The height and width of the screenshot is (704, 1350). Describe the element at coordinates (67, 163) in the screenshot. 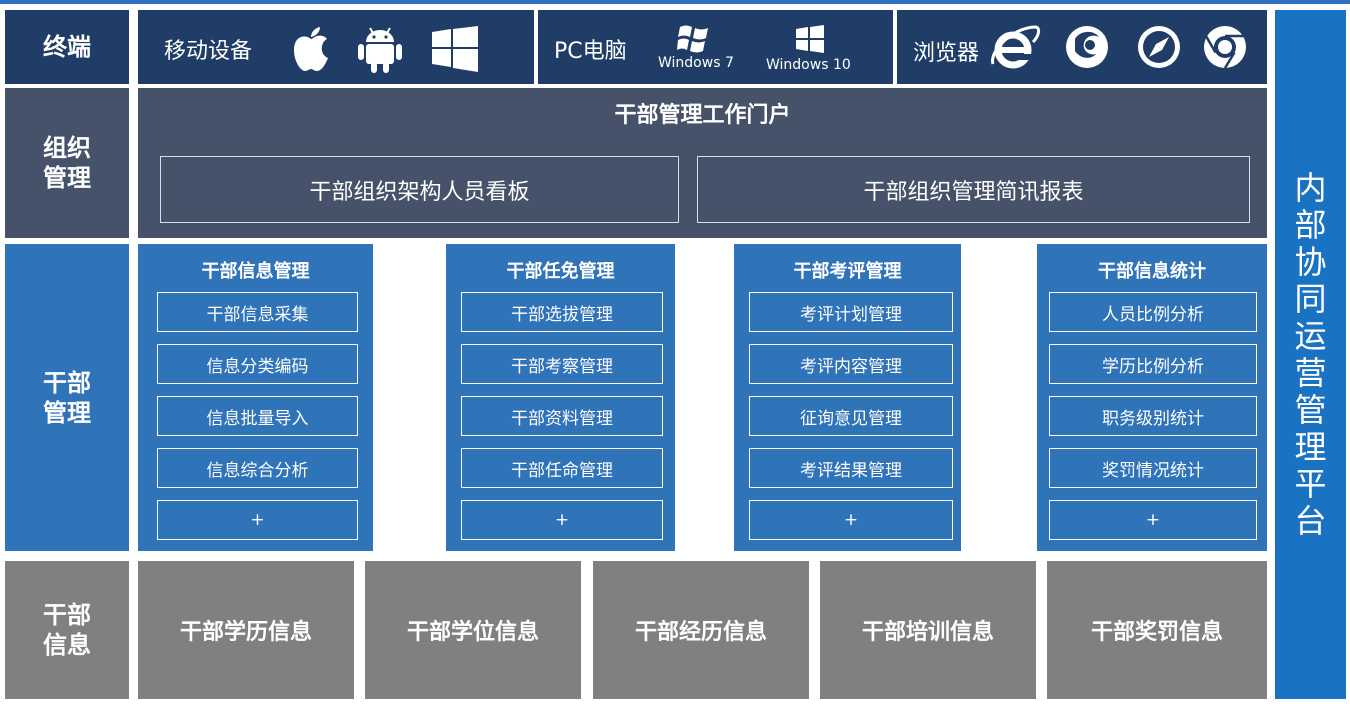

I see `row-label-org-management: 组织 管理` at that location.